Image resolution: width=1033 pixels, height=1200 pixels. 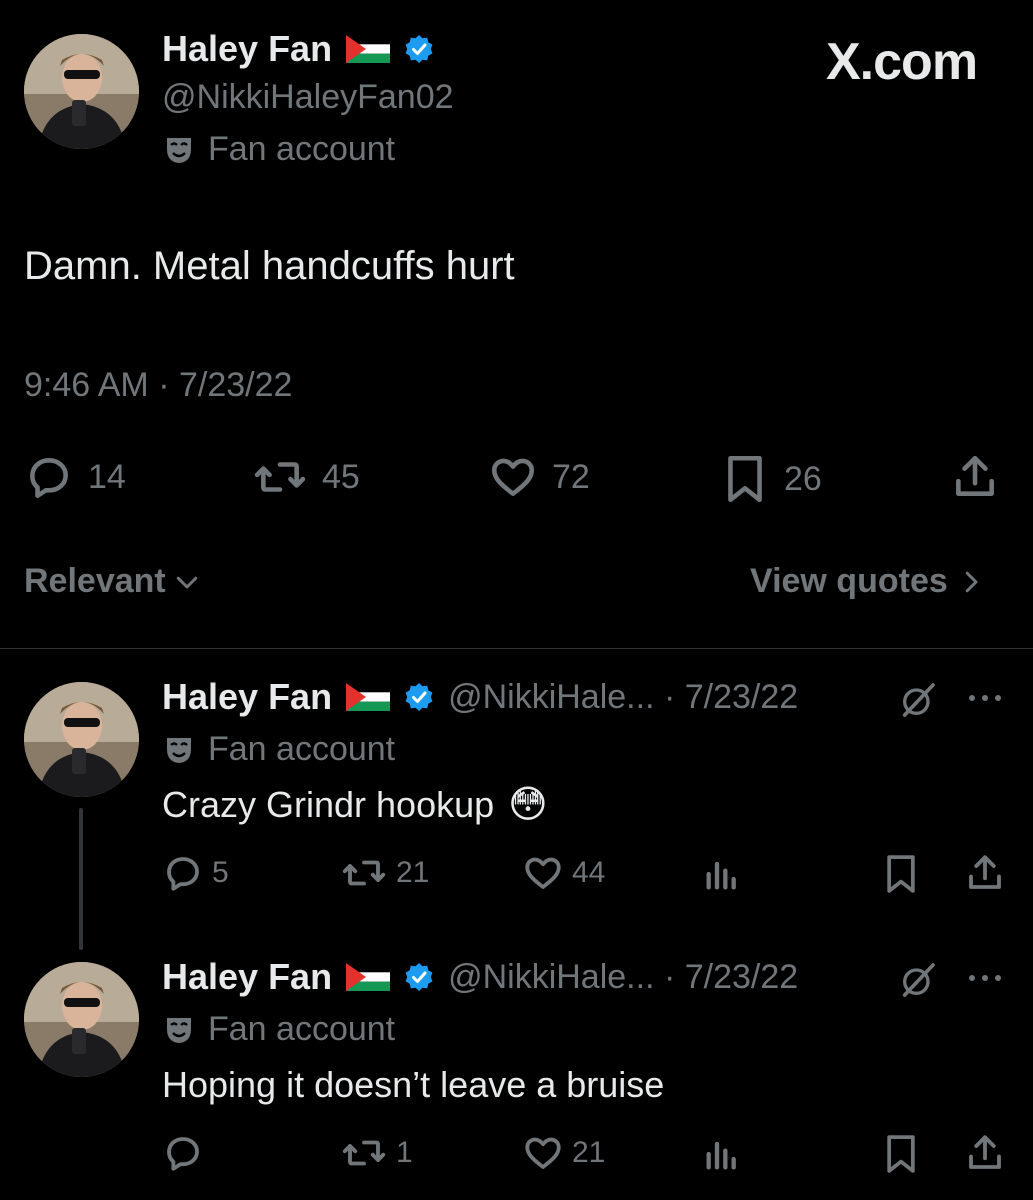 I want to click on post-text: Damn. Metal handcuffs hurt, so click(x=269, y=266).